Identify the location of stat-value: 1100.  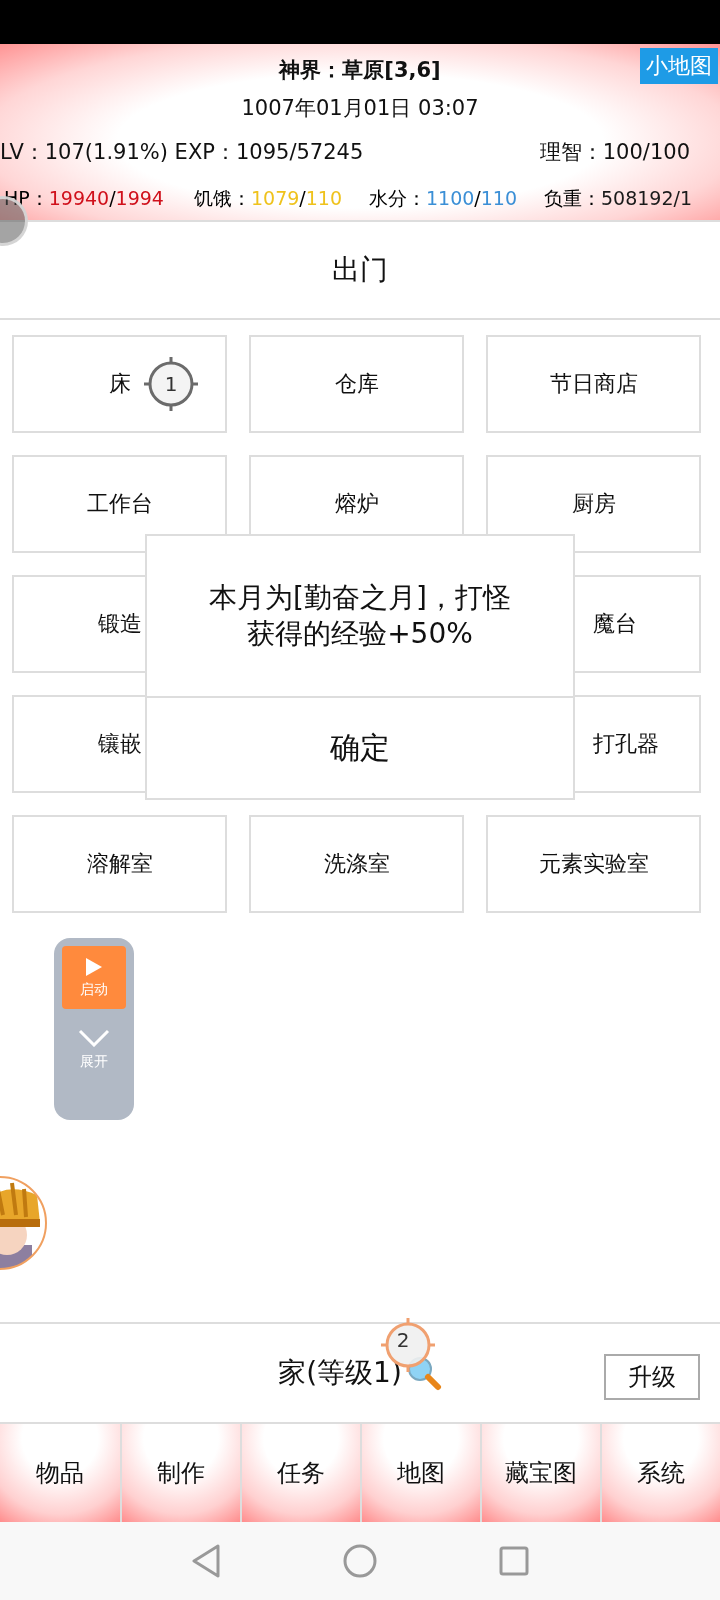
(450, 198).